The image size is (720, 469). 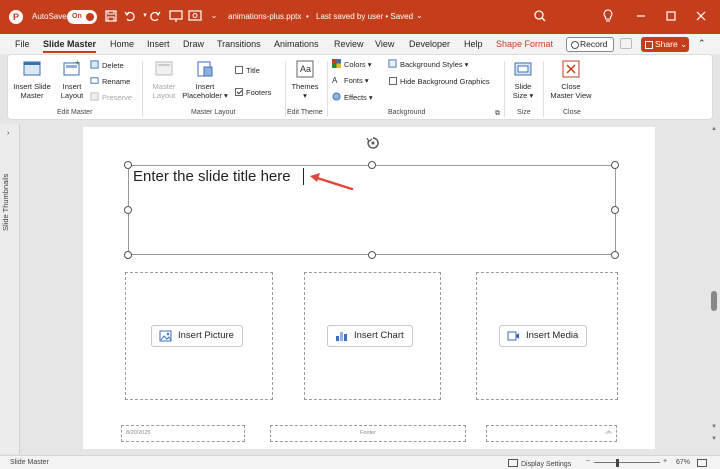 I want to click on tab-review: Review, so click(x=349, y=44).